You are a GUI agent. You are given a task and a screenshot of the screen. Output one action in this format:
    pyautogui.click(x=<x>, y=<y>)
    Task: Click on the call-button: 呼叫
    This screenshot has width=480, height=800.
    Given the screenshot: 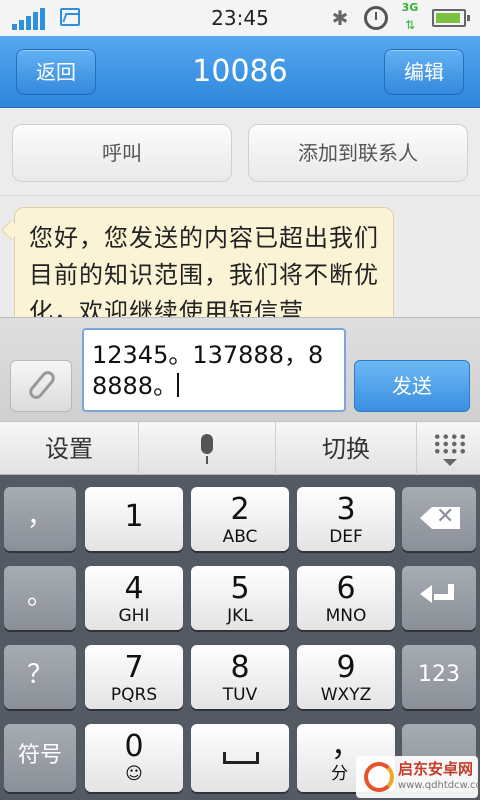 What is the action you would take?
    pyautogui.click(x=122, y=153)
    